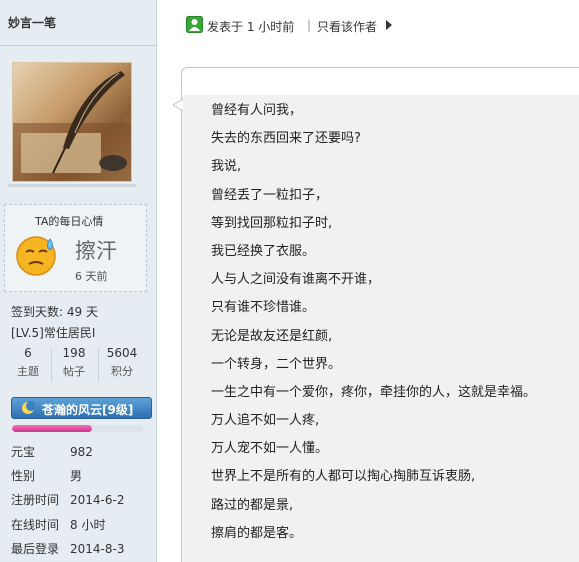 The height and width of the screenshot is (562, 579). Describe the element at coordinates (286, 139) in the screenshot. I see `post-line: 失去的东西回来了还要吗?` at that location.